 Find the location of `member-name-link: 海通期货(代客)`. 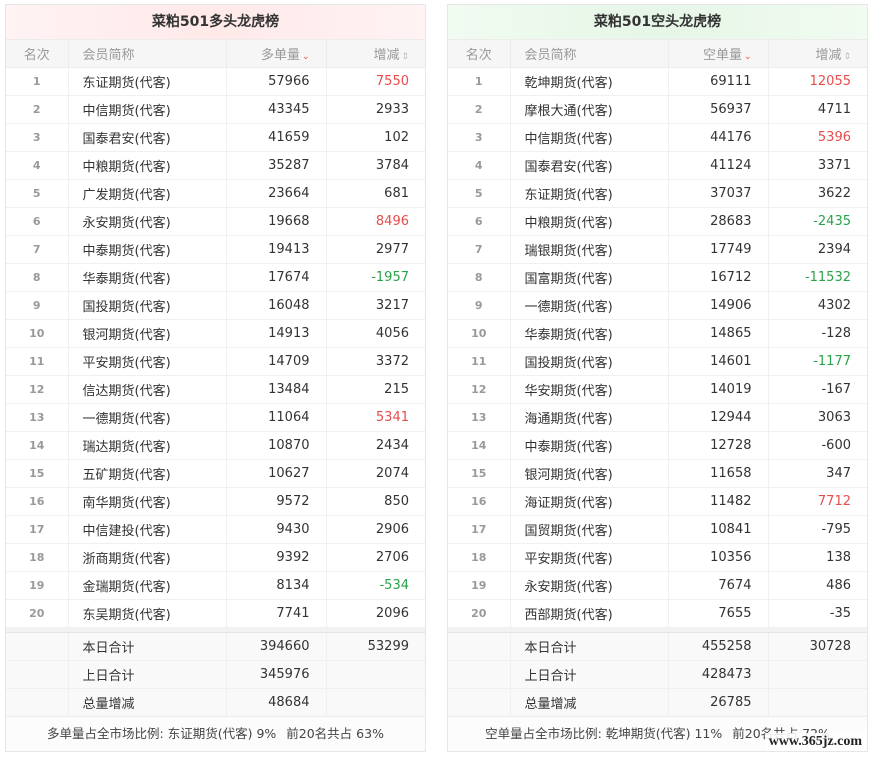

member-name-link: 海通期货(代客) is located at coordinates (589, 417).